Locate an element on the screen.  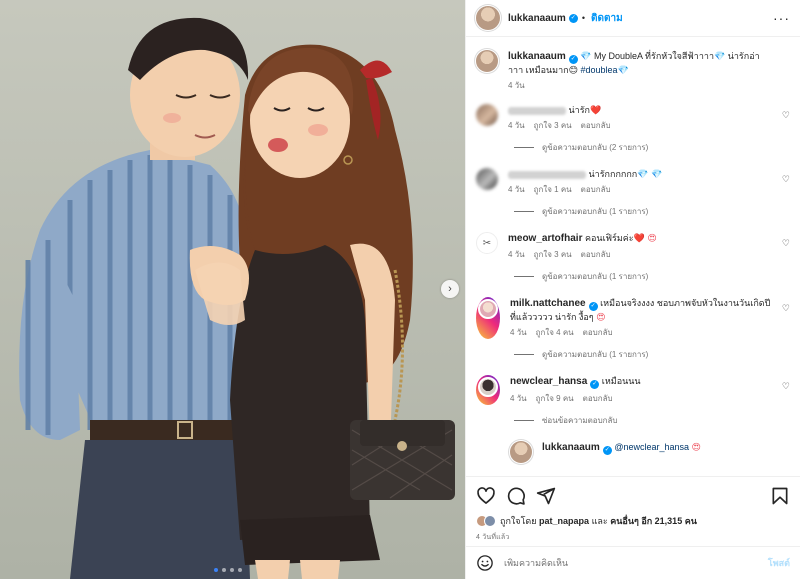
post-timestamp: 4 วันที่แล้ว is located at coordinates (633, 537).